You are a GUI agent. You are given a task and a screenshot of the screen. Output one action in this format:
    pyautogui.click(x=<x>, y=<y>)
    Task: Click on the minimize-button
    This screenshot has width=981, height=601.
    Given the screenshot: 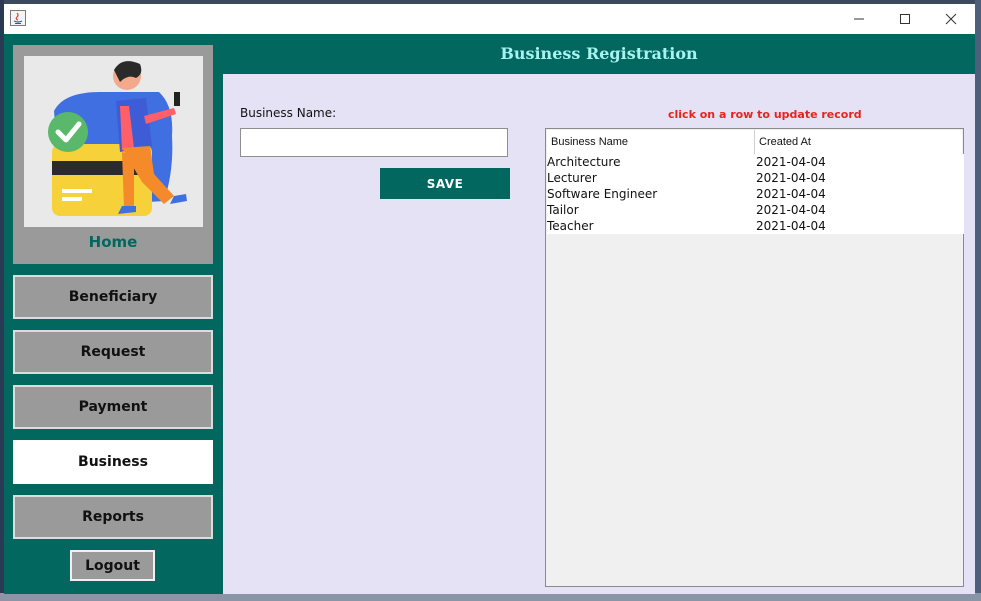 What is the action you would take?
    pyautogui.click(x=859, y=19)
    